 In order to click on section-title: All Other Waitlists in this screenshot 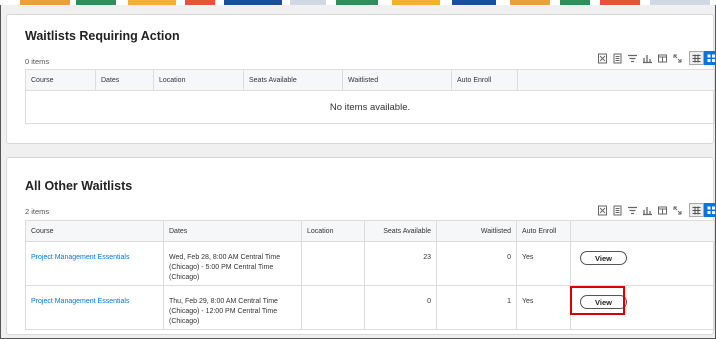, I will do `click(79, 186)`.